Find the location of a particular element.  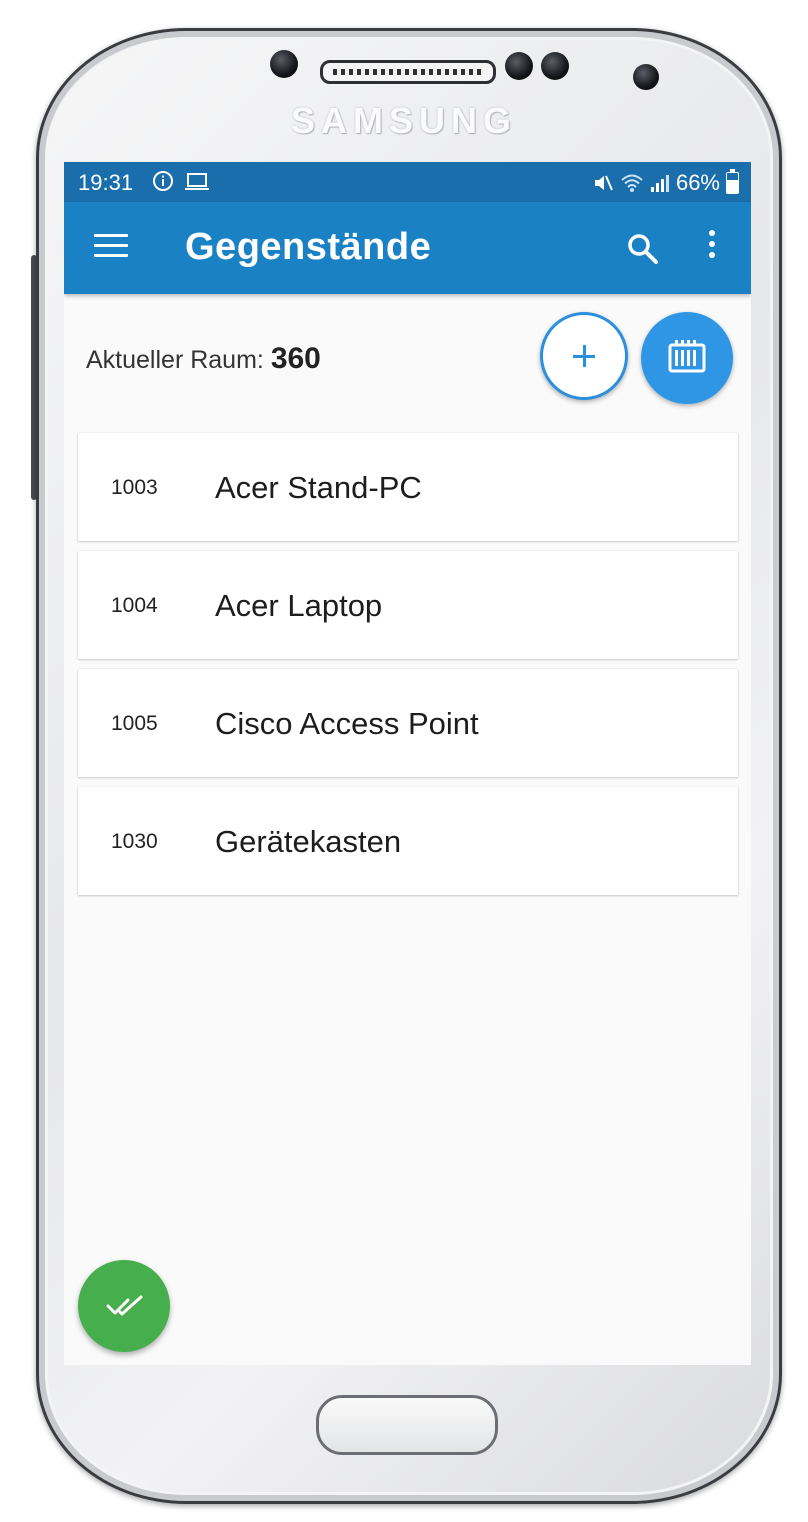

page-title: Gegenstände is located at coordinates (308, 247).